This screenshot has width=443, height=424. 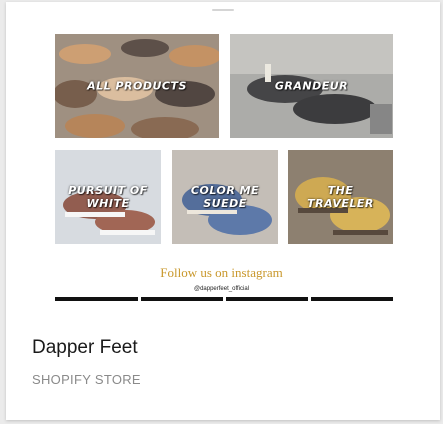 I want to click on tile-the-traveler: THE TRAVELER, so click(x=340, y=197).